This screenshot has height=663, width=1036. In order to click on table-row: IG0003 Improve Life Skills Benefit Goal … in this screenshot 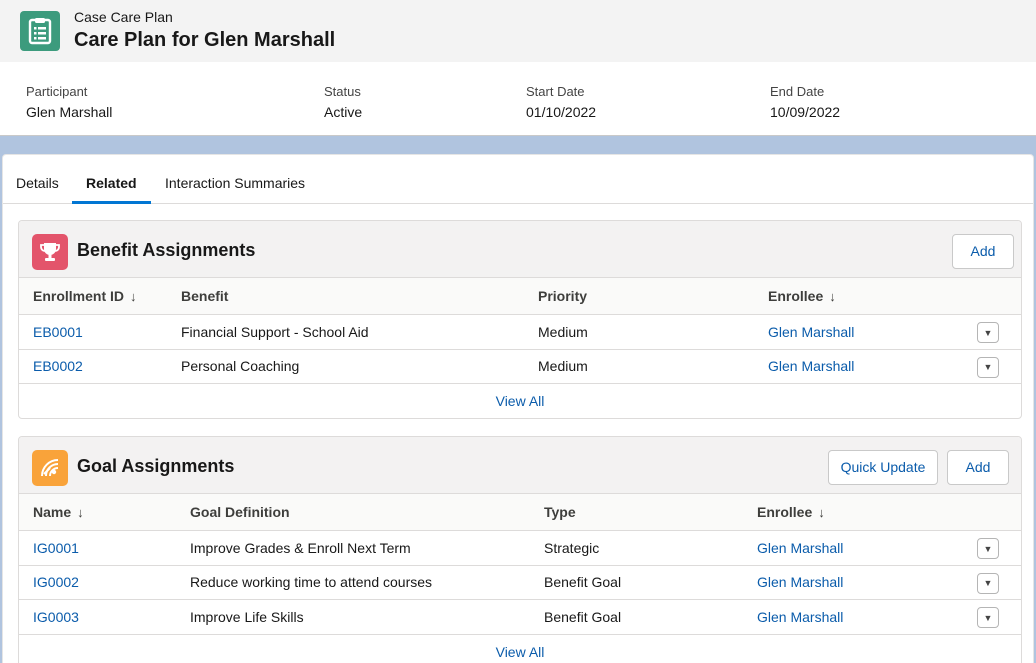, I will do `click(520, 617)`.